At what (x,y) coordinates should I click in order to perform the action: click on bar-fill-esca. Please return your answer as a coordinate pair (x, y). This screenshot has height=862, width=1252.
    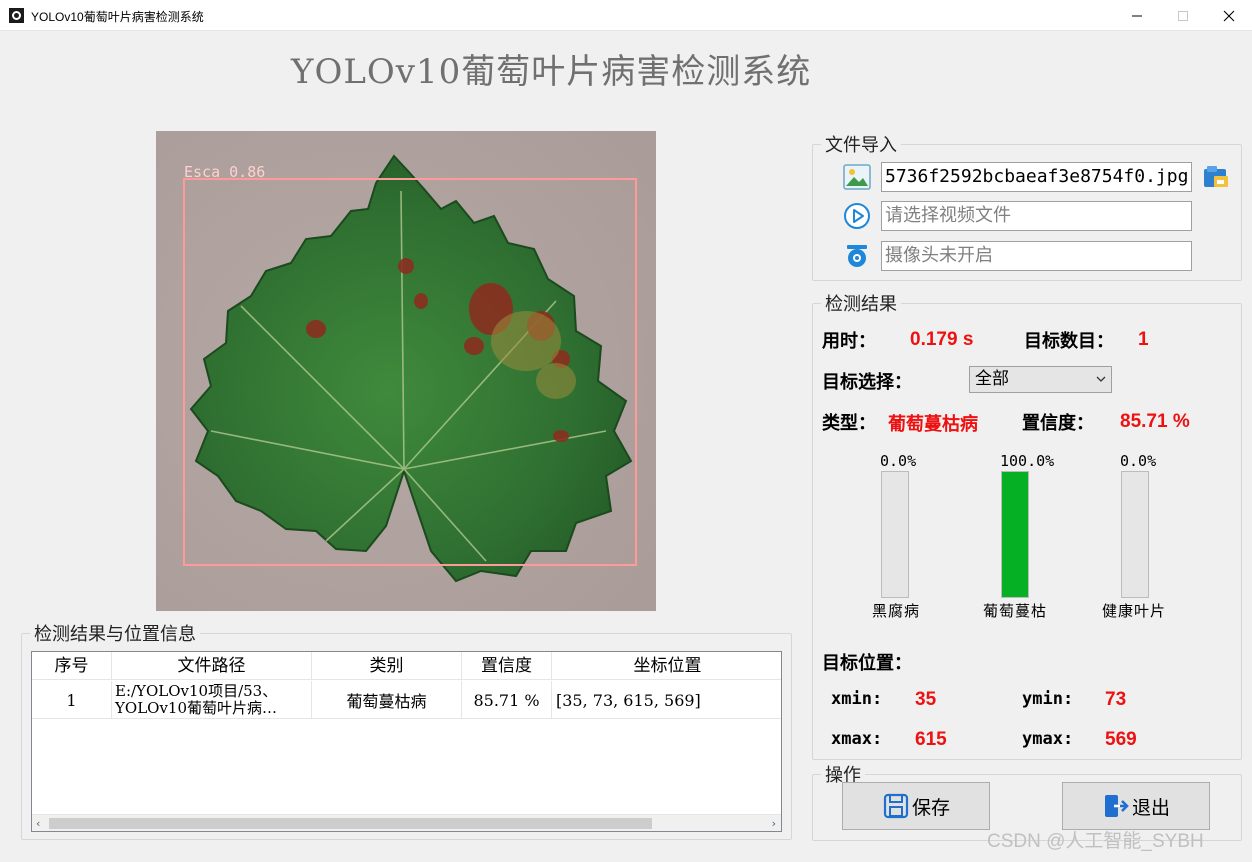
    Looking at the image, I should click on (1015, 534).